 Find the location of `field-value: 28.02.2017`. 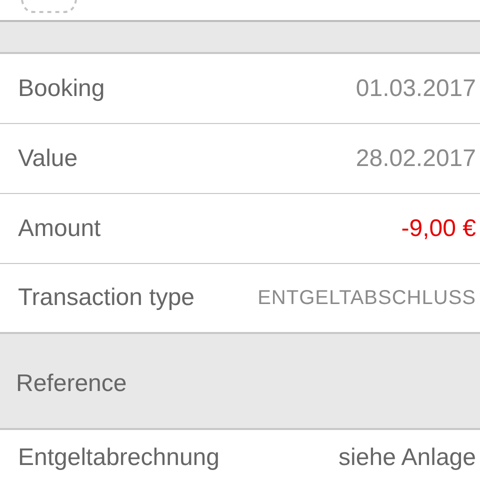

field-value: 28.02.2017 is located at coordinates (416, 159).